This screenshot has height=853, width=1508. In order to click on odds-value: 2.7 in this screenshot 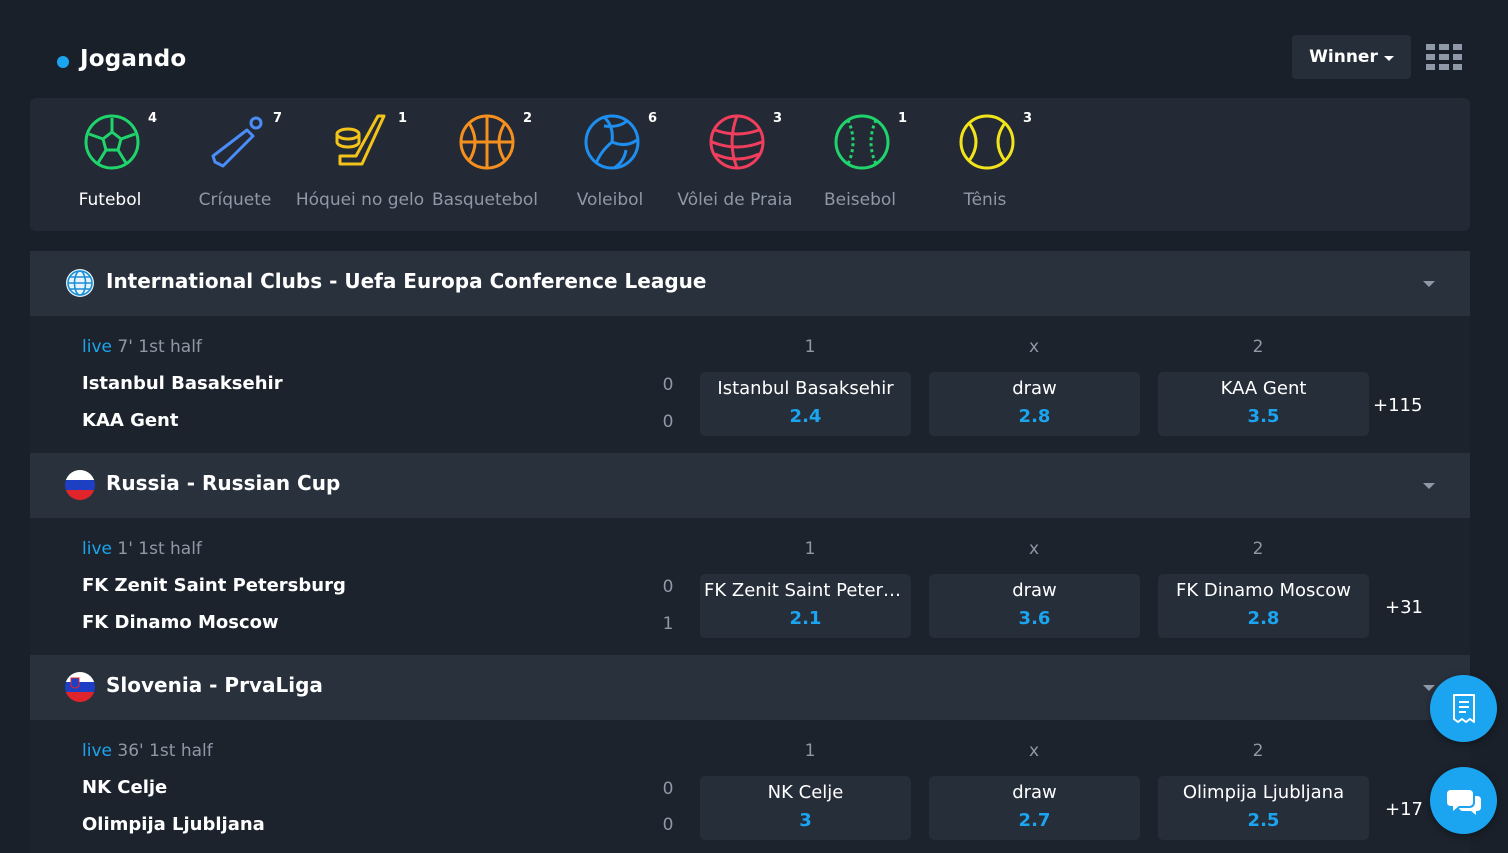, I will do `click(1034, 820)`.